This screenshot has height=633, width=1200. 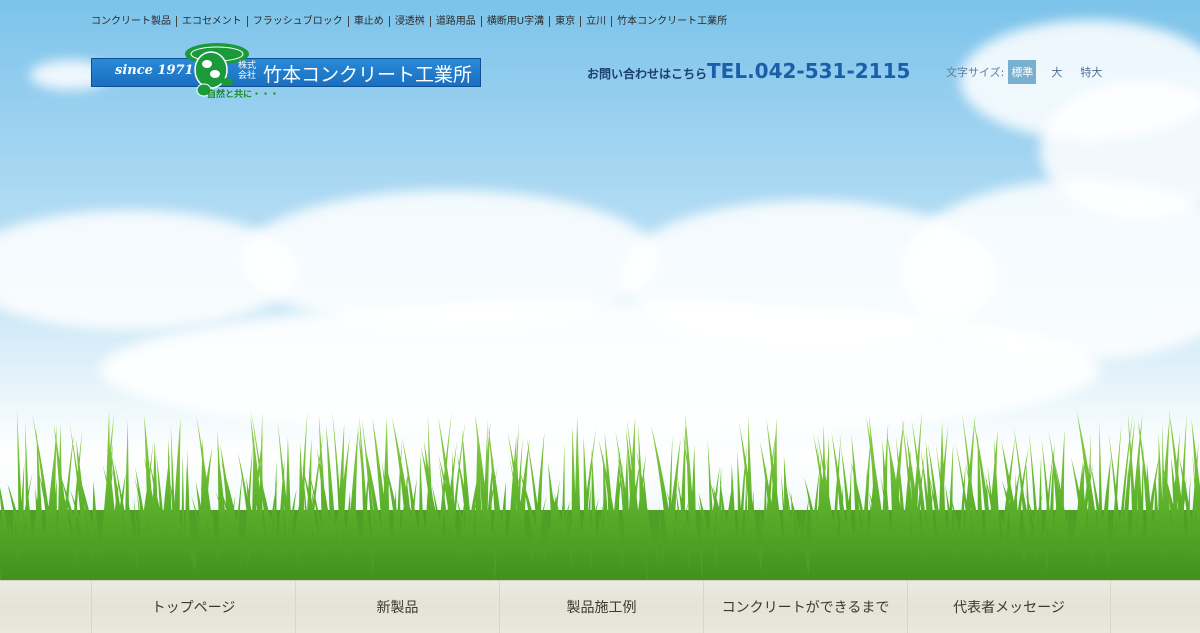 I want to click on nav-item-president-message: 代表者メッセージ, so click(x=1009, y=607).